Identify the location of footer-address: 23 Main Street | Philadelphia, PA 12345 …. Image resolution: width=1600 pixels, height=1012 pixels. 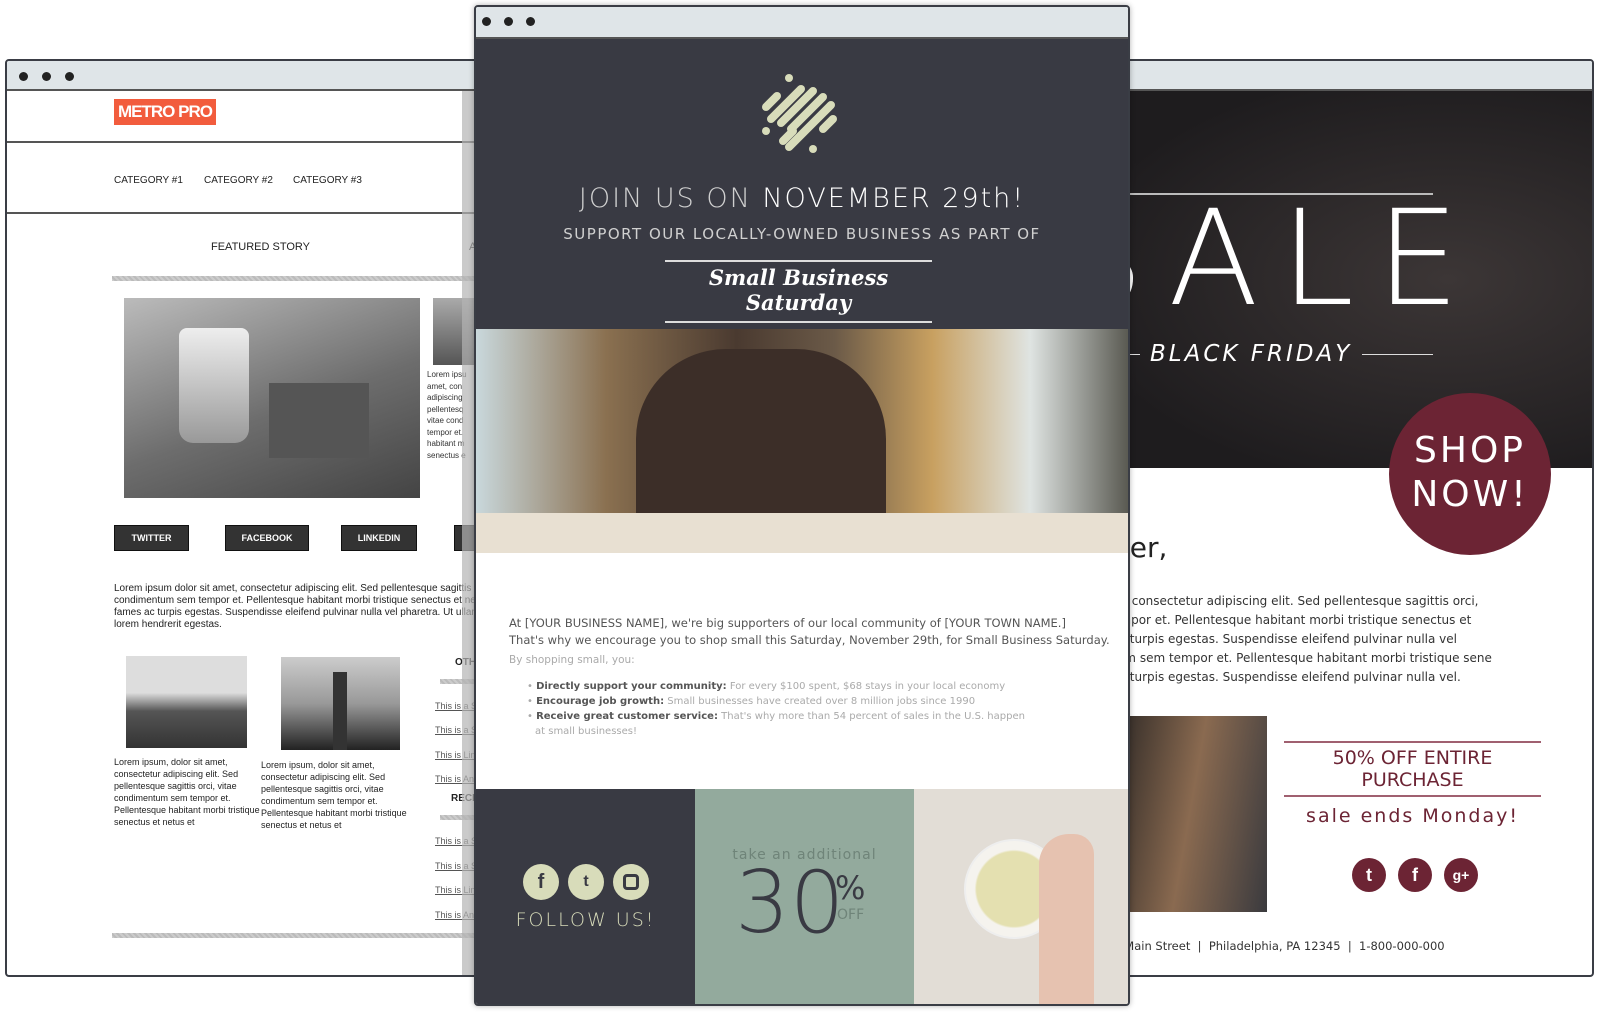
(1277, 946).